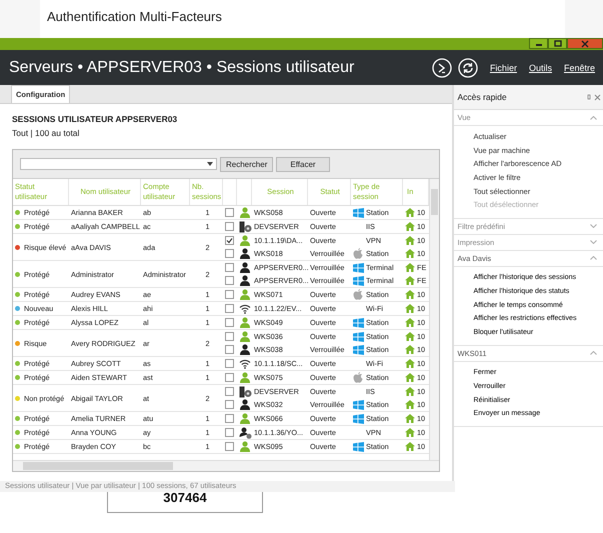 Image resolution: width=603 pixels, height=533 pixels. What do you see at coordinates (482, 97) in the screenshot?
I see `panel-title: Accès rapide` at bounding box center [482, 97].